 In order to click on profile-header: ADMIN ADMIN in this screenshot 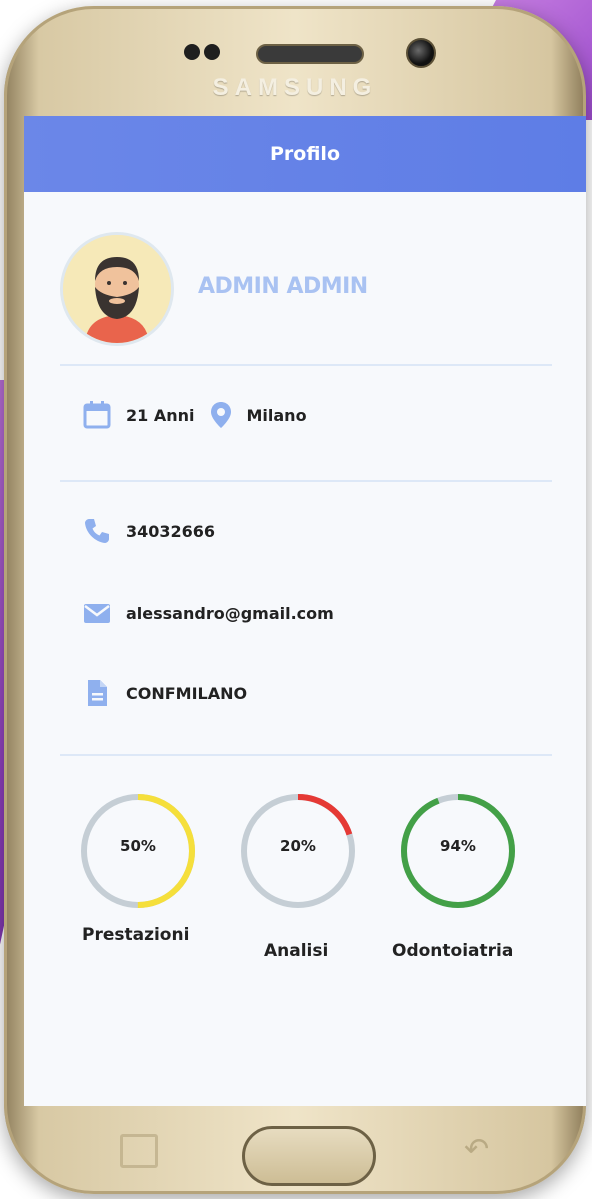, I will do `click(305, 286)`.